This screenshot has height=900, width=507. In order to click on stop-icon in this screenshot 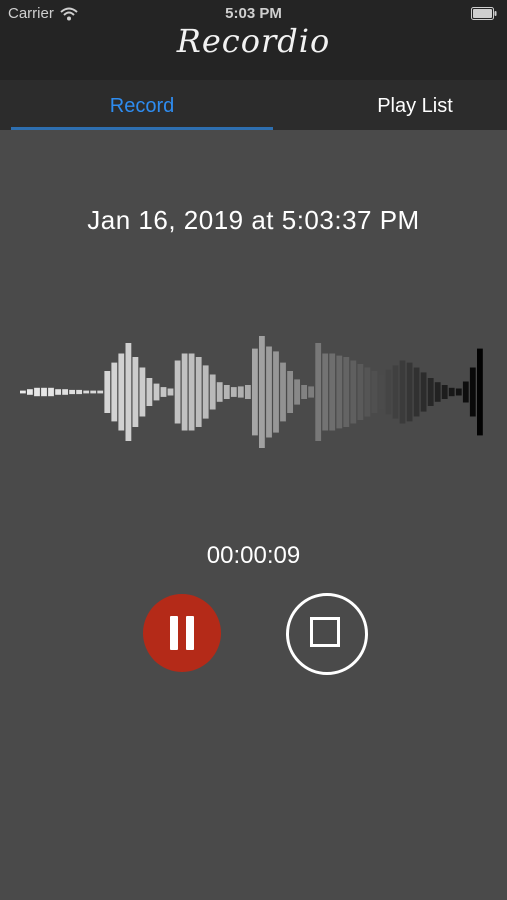, I will do `click(325, 632)`.